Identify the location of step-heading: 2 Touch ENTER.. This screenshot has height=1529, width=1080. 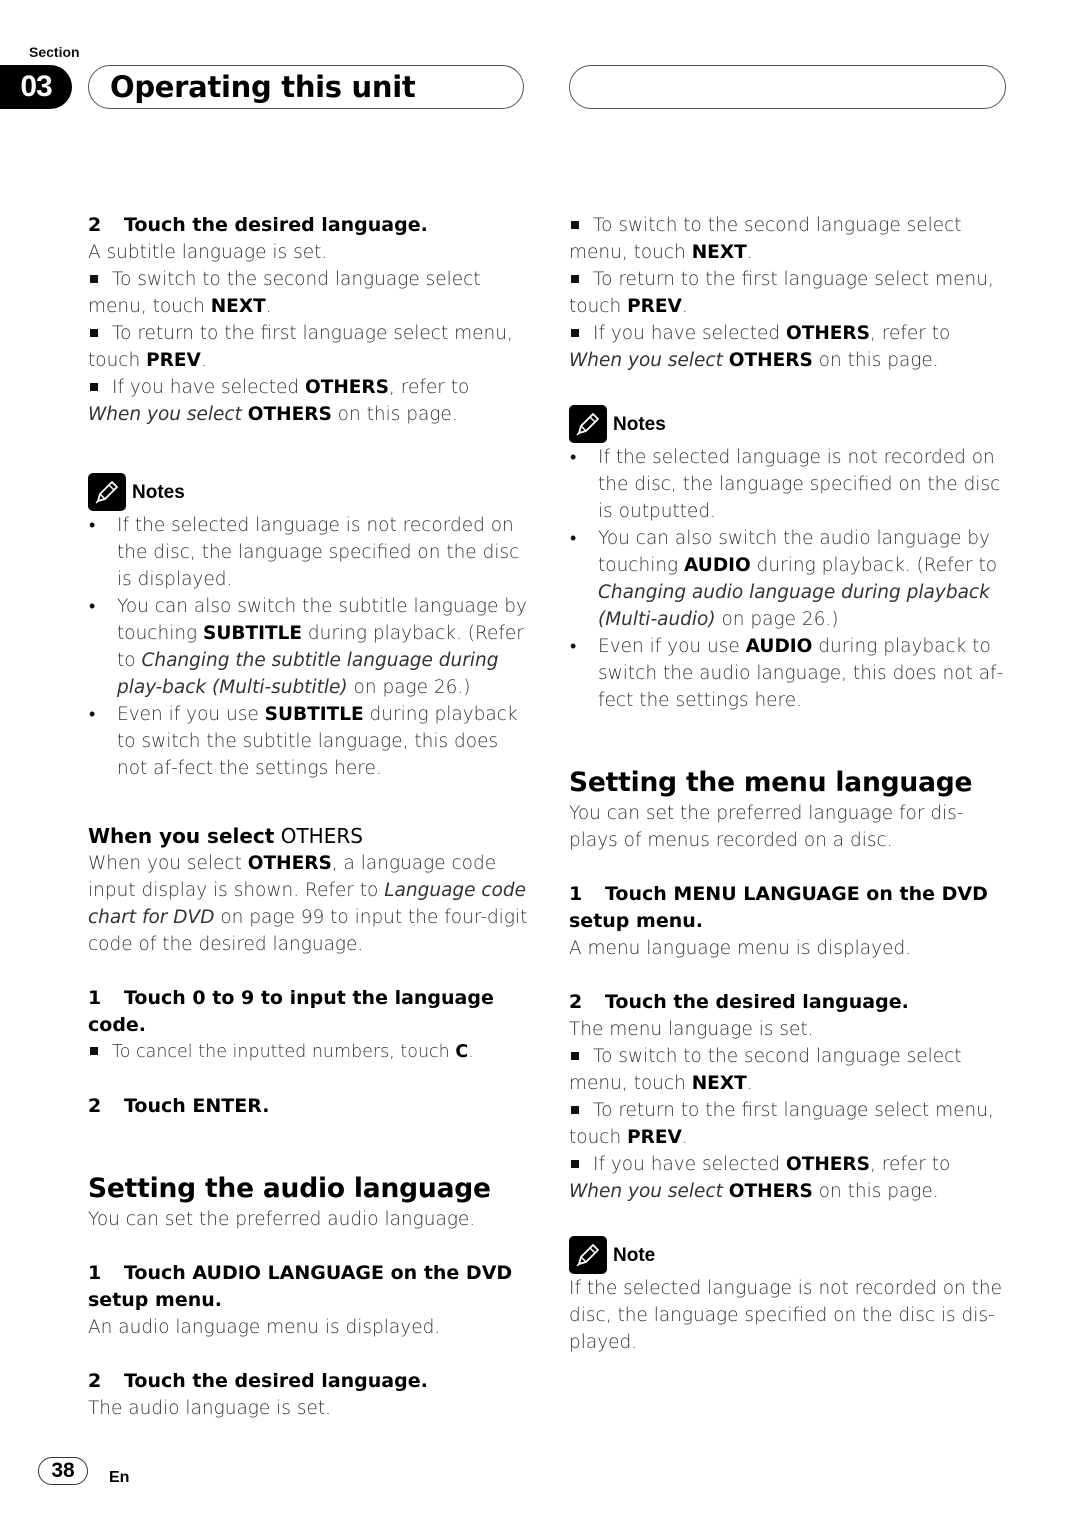
(179, 1106).